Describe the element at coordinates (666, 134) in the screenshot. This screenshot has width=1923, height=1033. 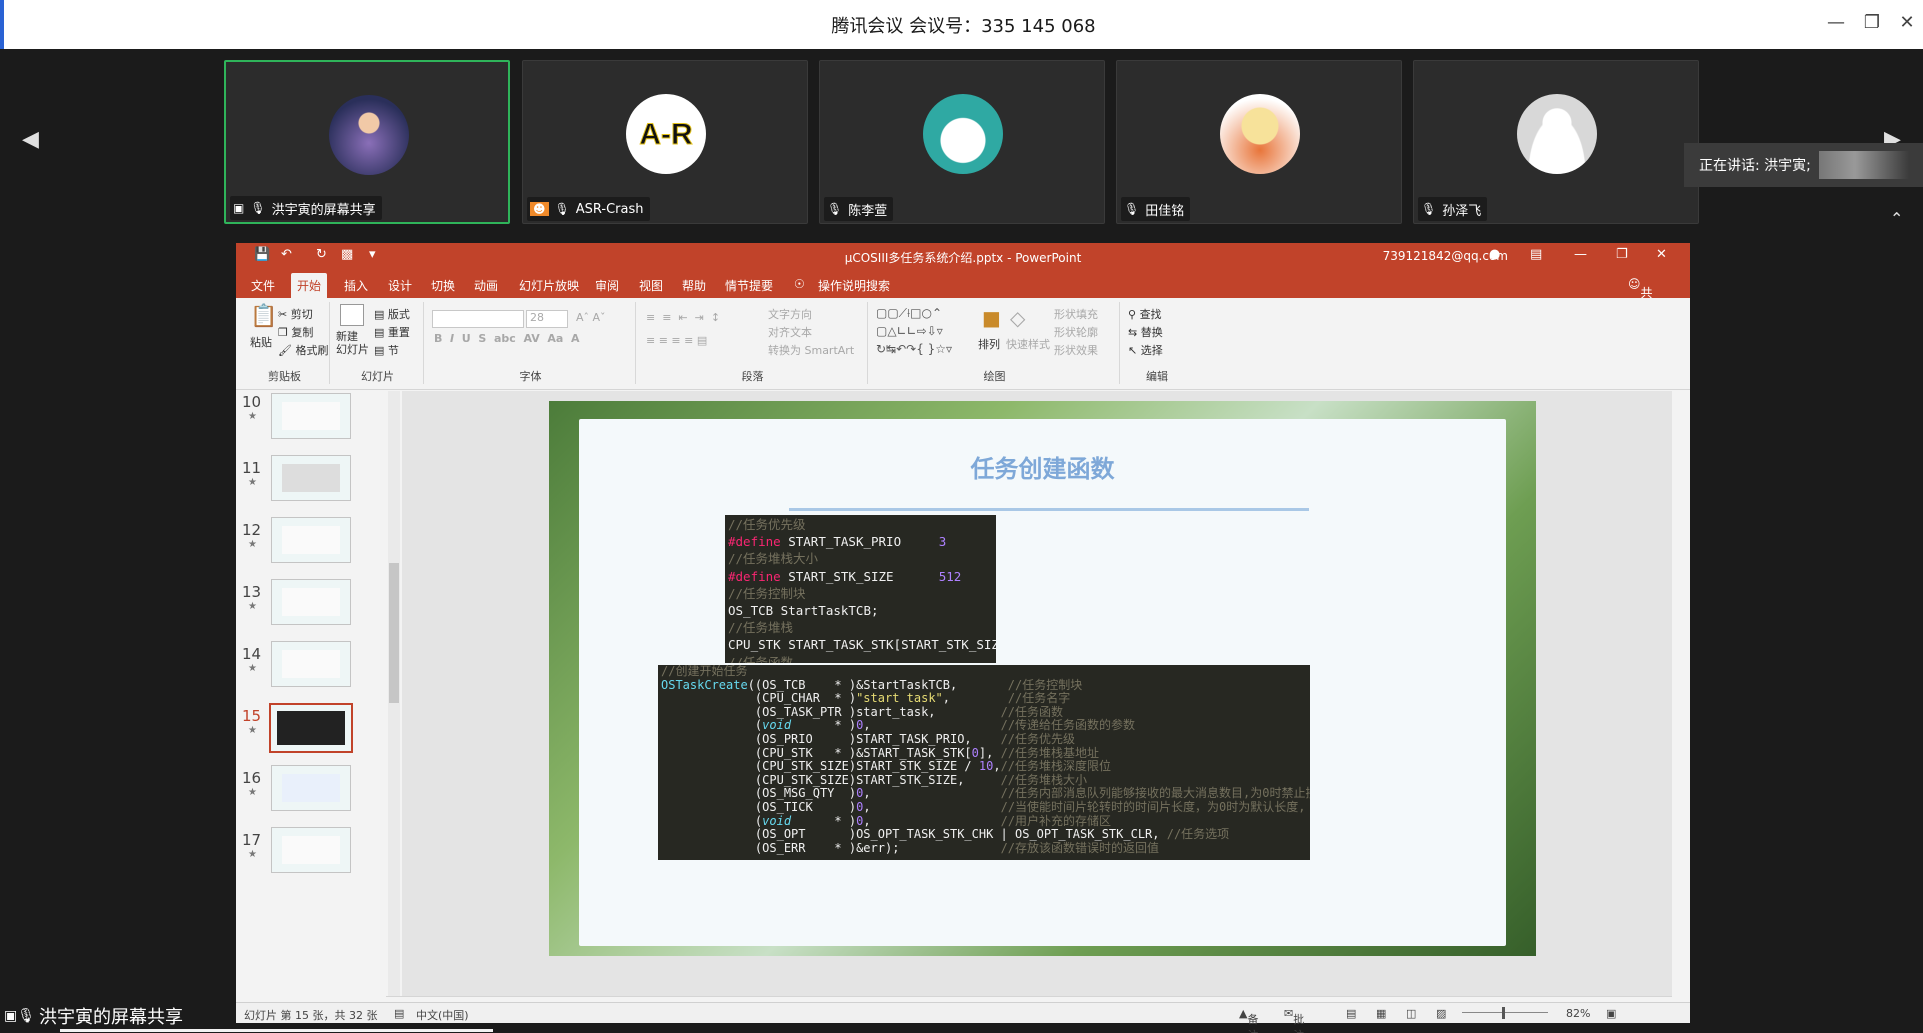
I see `svg-text: A-R` at that location.